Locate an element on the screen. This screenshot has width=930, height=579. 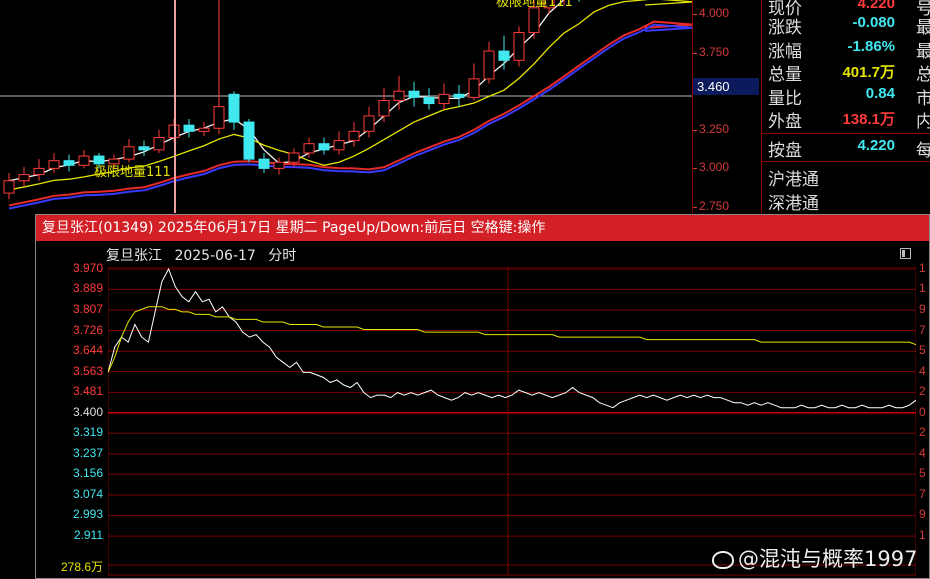
quote-right-label: 内 is located at coordinates (923, 122).